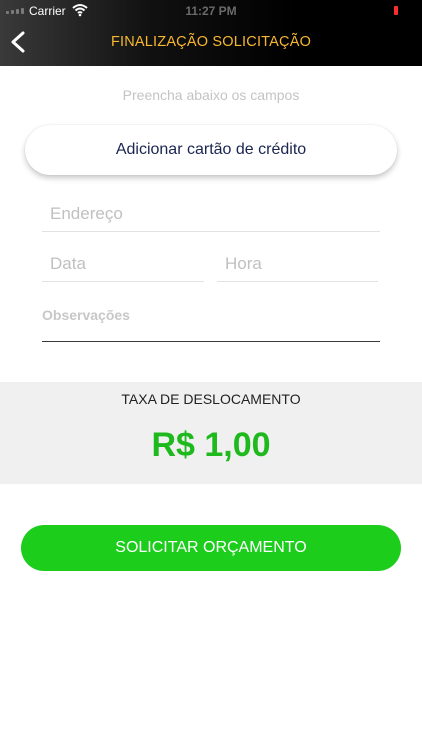 The image size is (422, 750). What do you see at coordinates (211, 33) in the screenshot?
I see `app-header: Carrier 11:27 PM FINALIZAÇÃO SOLICITAÇÃO` at bounding box center [211, 33].